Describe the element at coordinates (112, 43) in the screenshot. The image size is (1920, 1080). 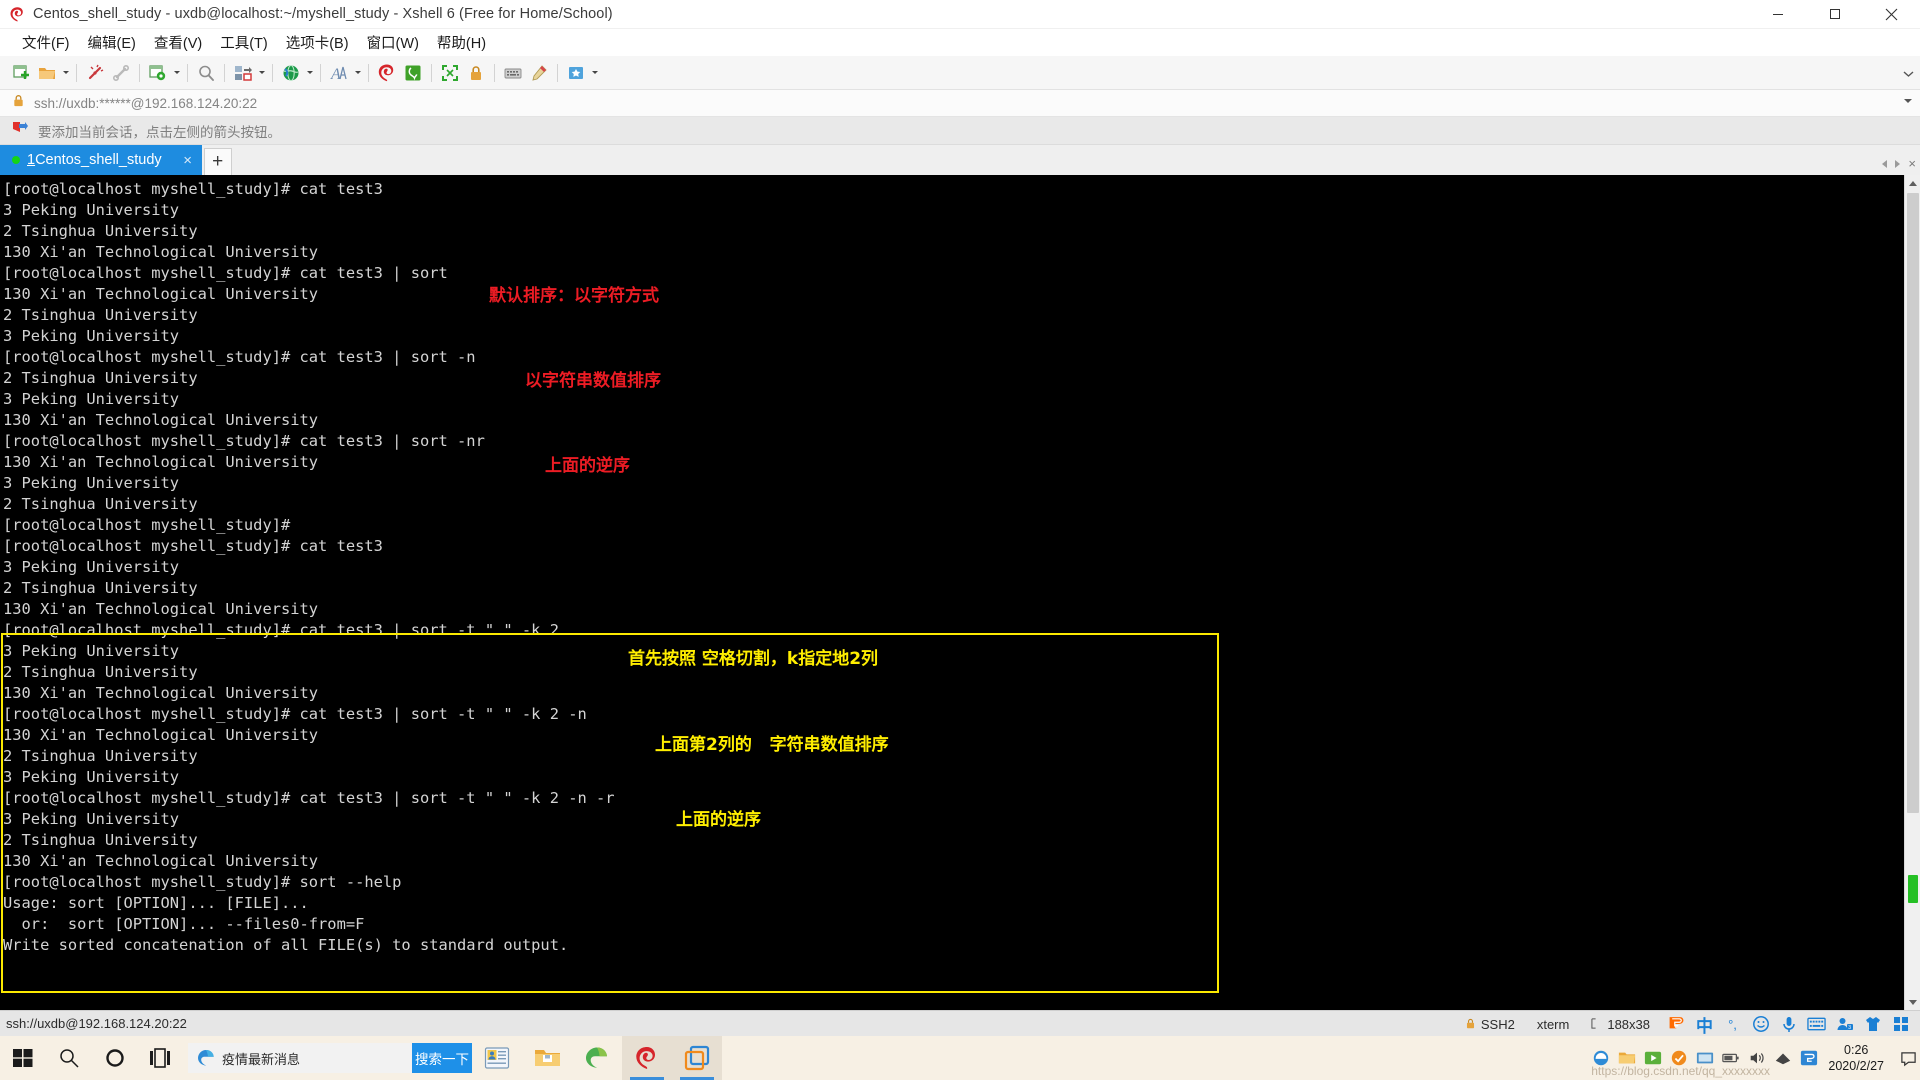
I see `menu-edit: 编辑(E)` at that location.